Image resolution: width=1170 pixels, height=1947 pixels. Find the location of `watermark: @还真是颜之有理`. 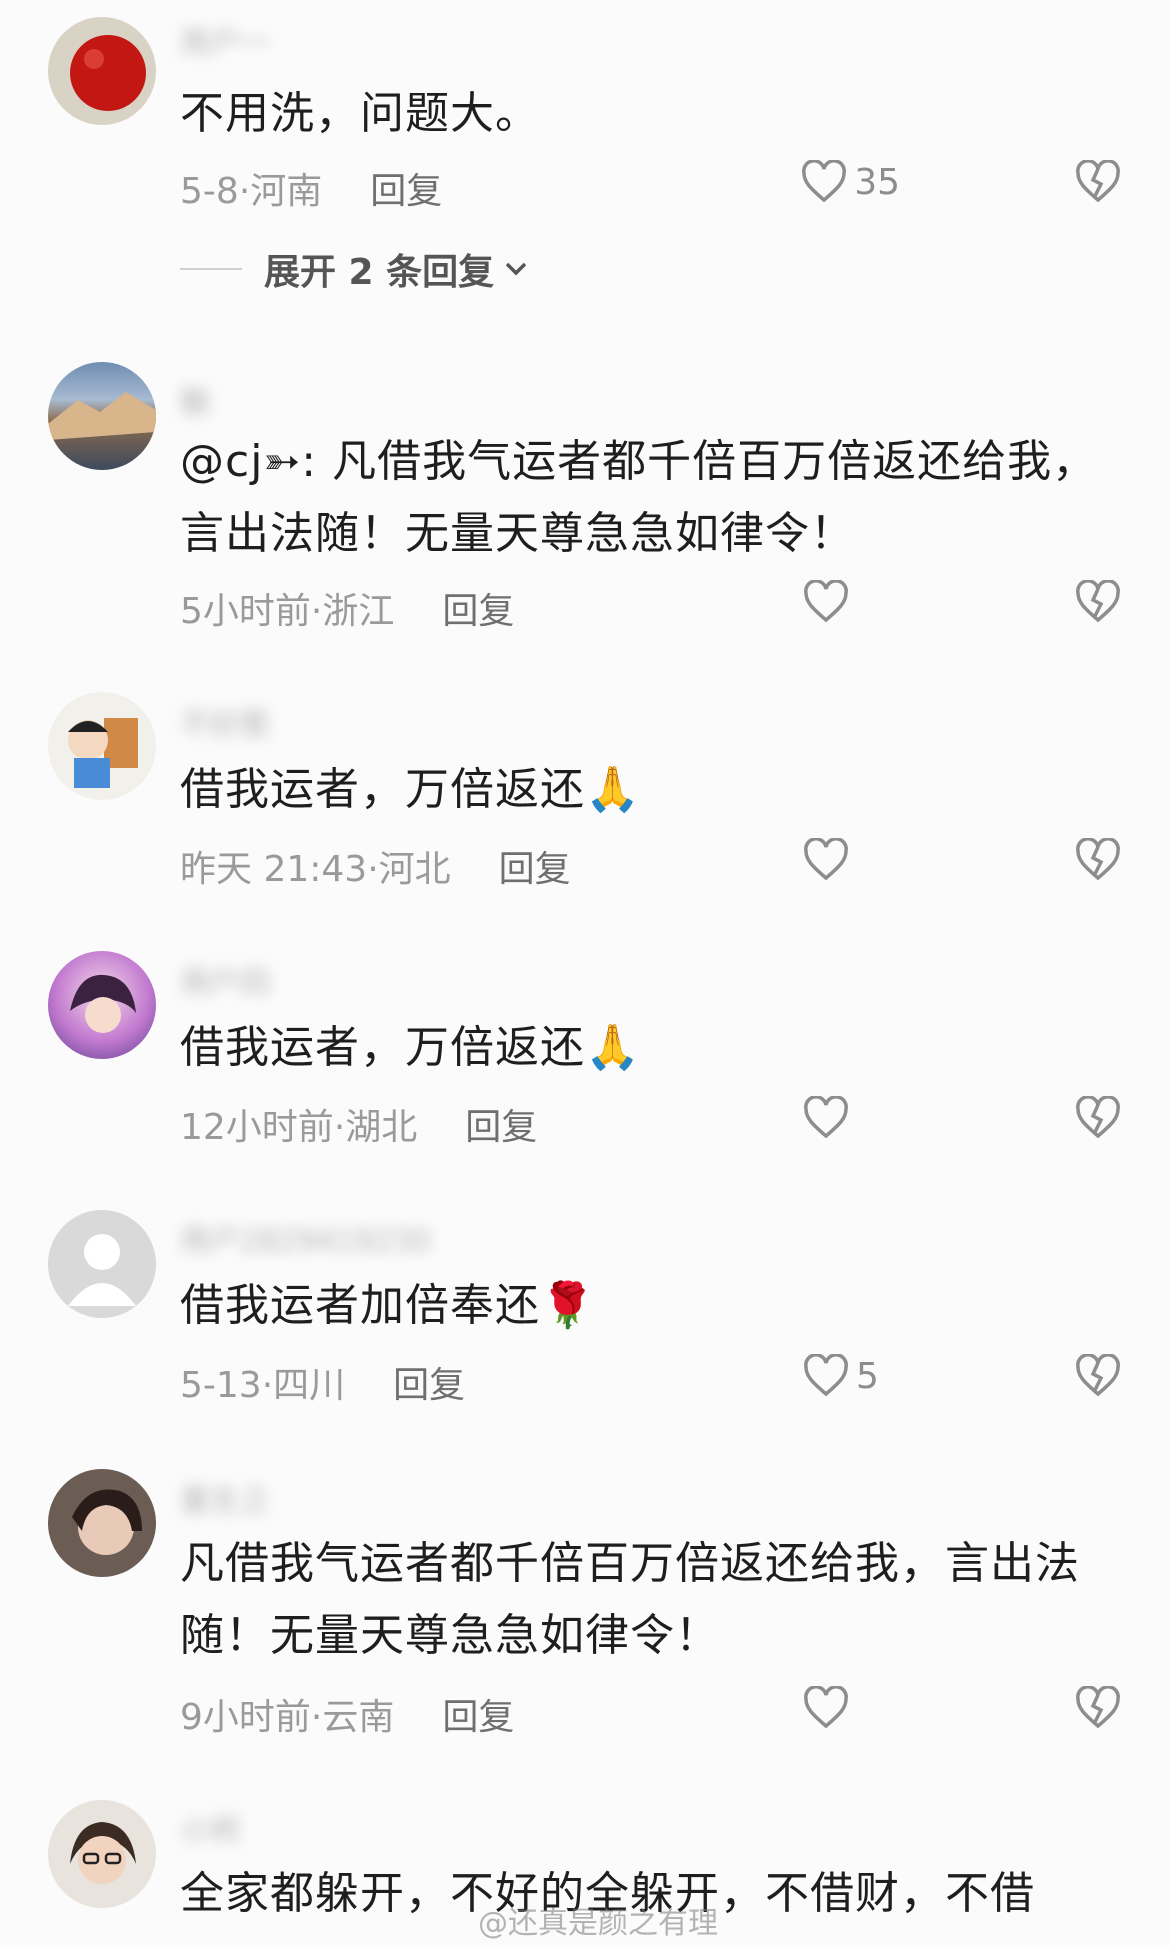

watermark: @还真是颜之有理 is located at coordinates (598, 1923).